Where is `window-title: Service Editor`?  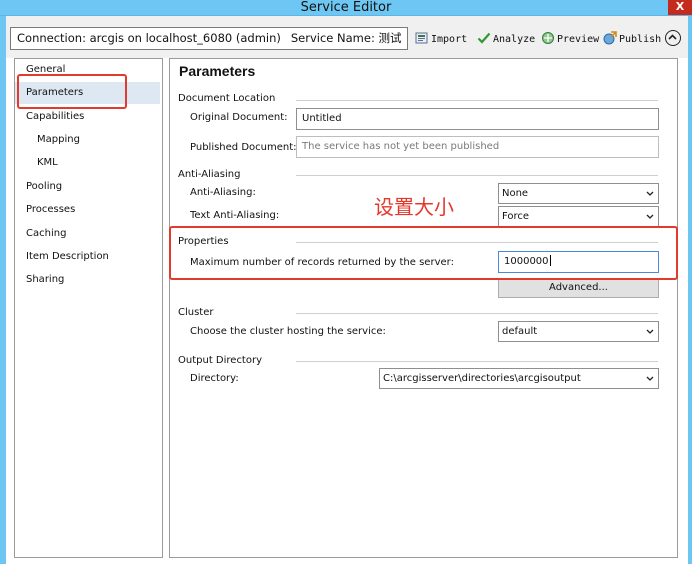
window-title: Service Editor is located at coordinates (346, 7).